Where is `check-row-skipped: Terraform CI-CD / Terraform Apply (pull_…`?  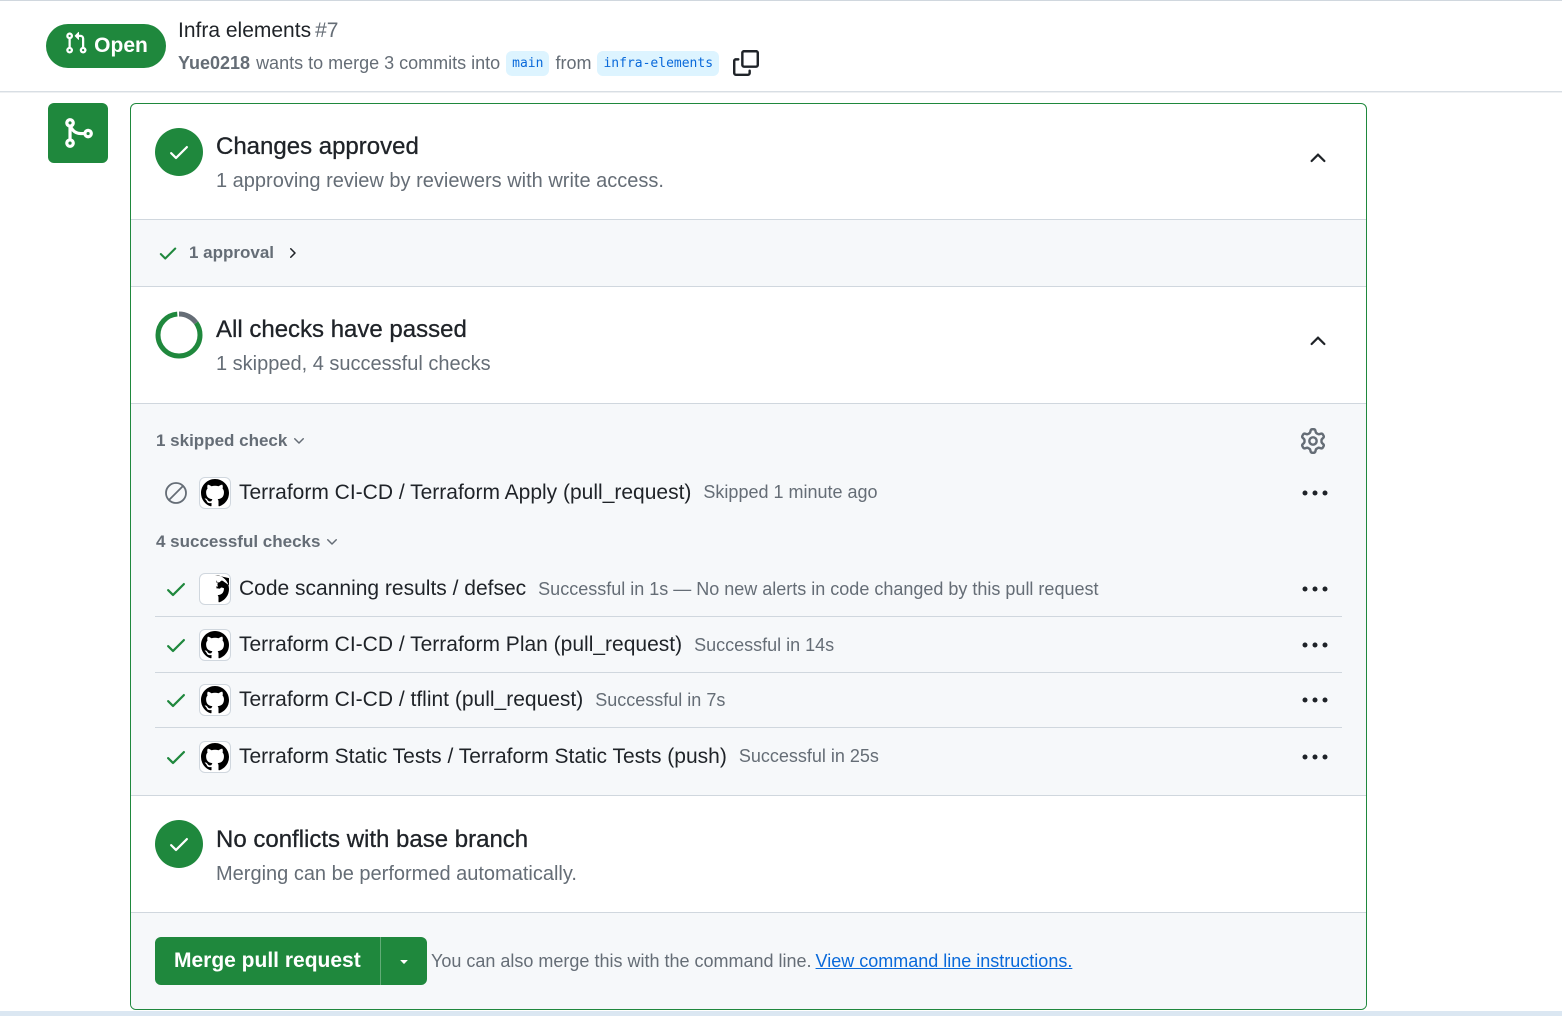
check-row-skipped: Terraform CI-CD / Terraform Apply (pull_… is located at coordinates (748, 492).